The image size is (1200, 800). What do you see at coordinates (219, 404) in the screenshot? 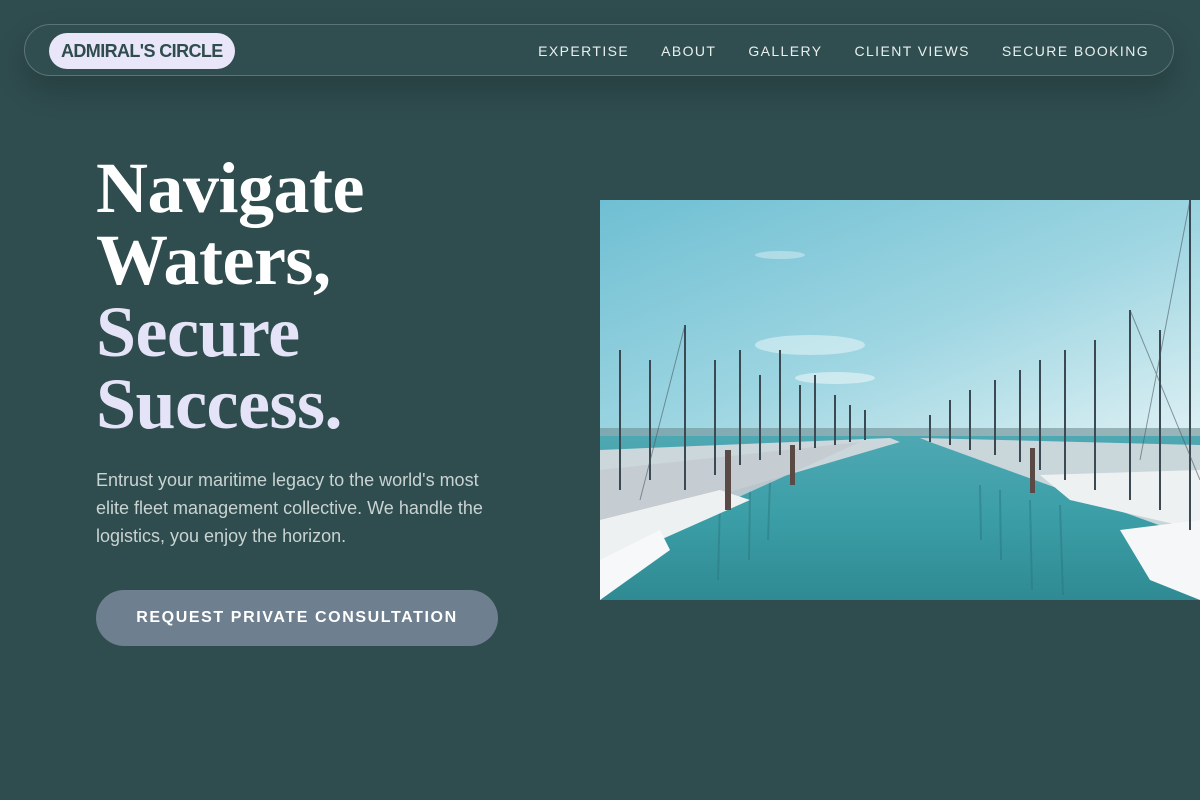
I see `hero-title-line-4: Success.` at bounding box center [219, 404].